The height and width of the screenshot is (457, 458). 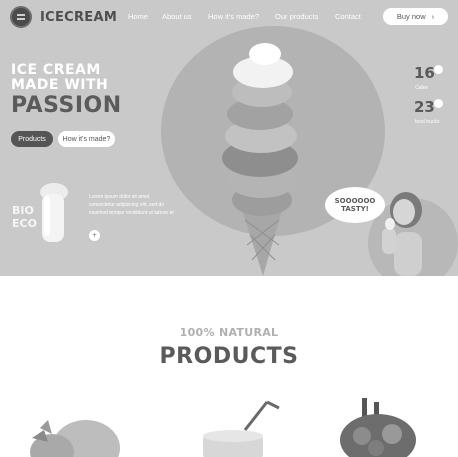 I want to click on tasty-speech-bubble: SOOOOOO TASTY!, so click(x=355, y=205).